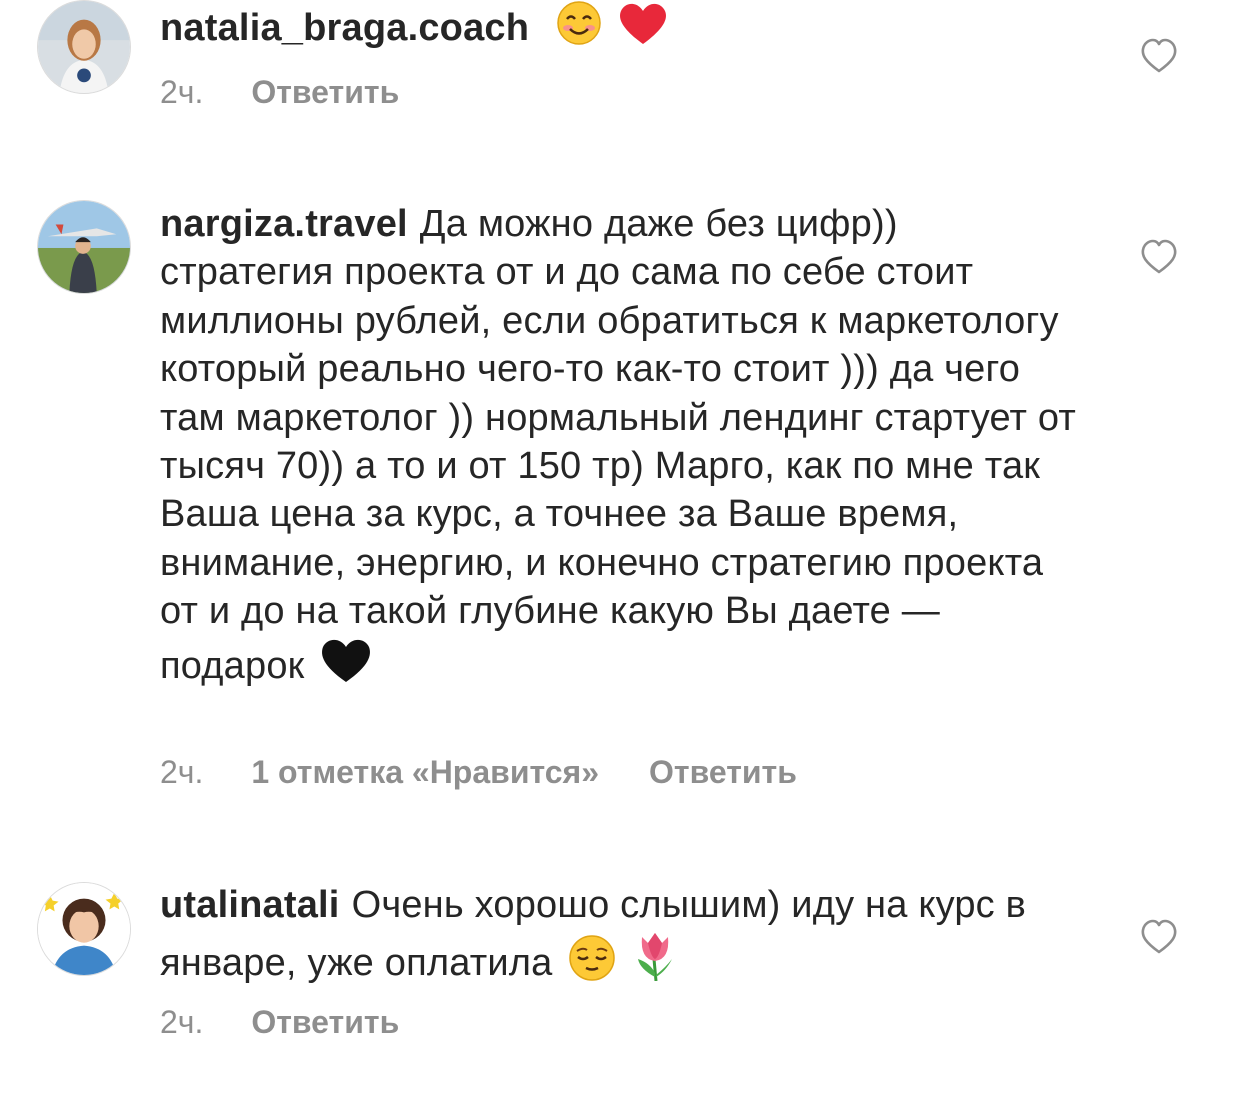  What do you see at coordinates (346, 660) in the screenshot?
I see `black-heart-emoji` at bounding box center [346, 660].